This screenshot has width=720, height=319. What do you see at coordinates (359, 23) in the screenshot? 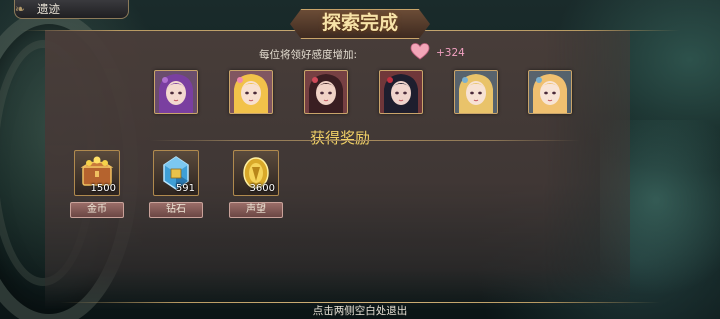
I see `page-title: 探索完成` at bounding box center [359, 23].